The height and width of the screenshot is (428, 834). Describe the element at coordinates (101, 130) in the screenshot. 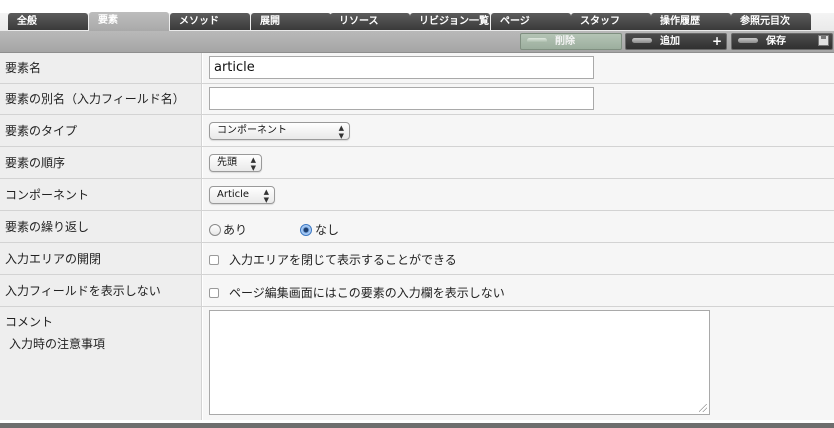

I see `element-type-label: 要素のタイプ` at that location.